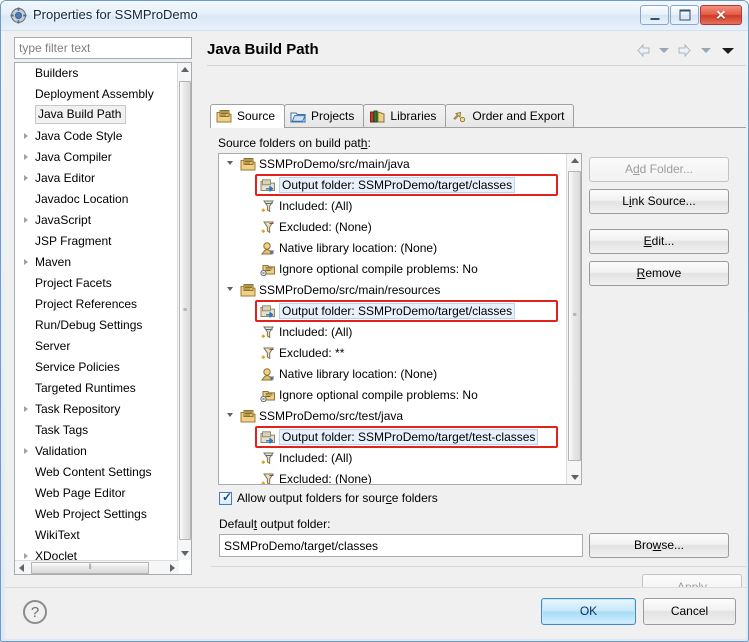 The height and width of the screenshot is (642, 749). I want to click on sidebar-item-java-editor: Java Editor, so click(97, 178).